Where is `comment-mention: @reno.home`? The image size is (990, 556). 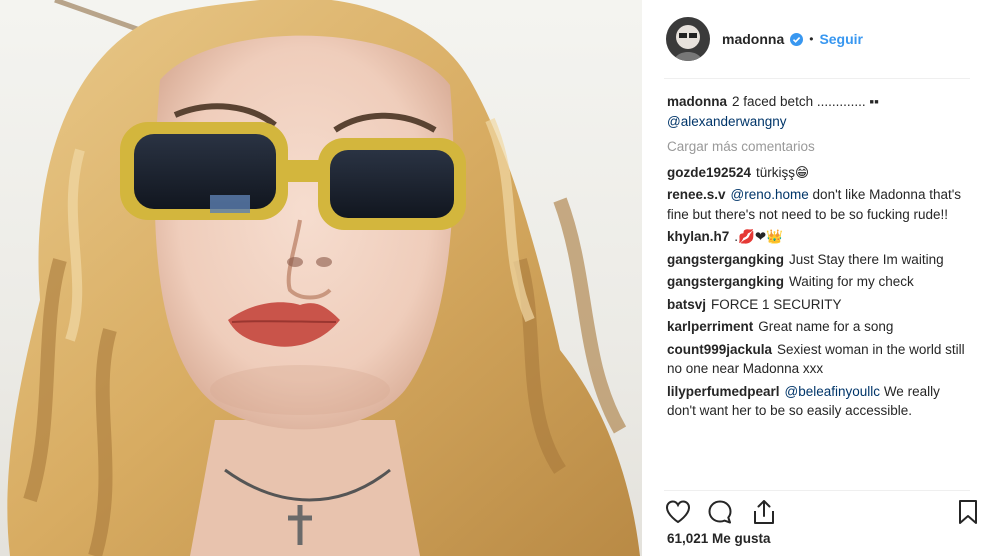
comment-mention: @reno.home is located at coordinates (770, 194).